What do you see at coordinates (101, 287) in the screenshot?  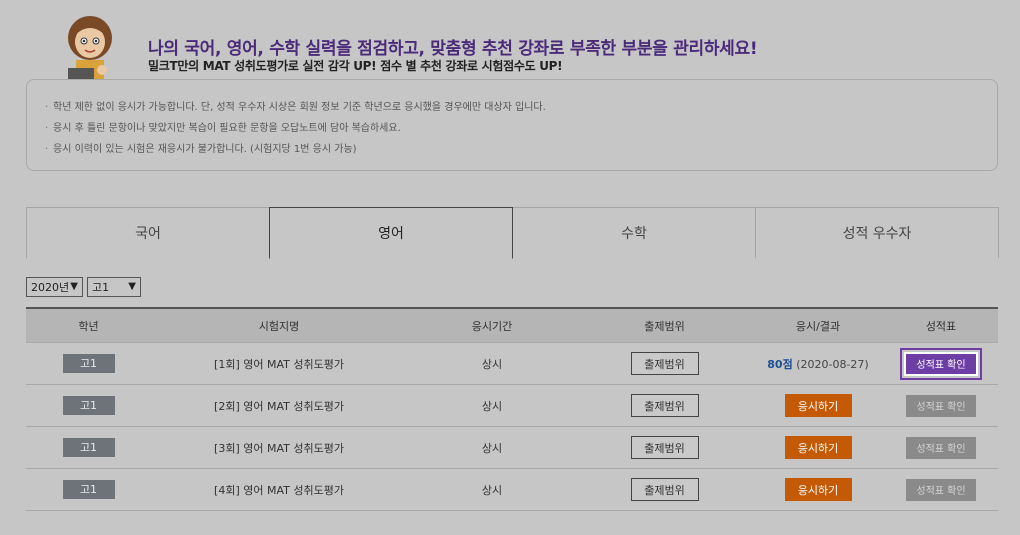 I see `grade-select-value: 고1` at bounding box center [101, 287].